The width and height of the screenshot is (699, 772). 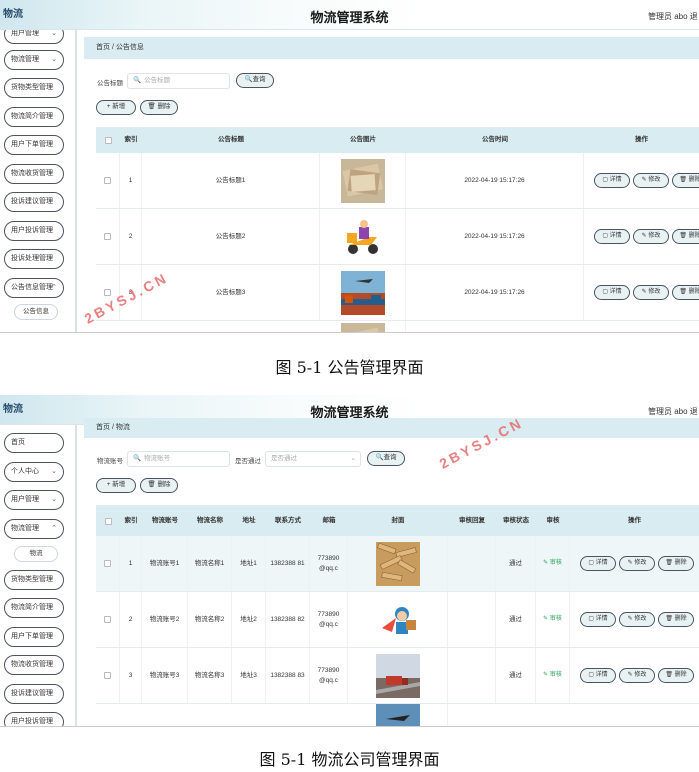 What do you see at coordinates (34, 472) in the screenshot?
I see `sidebar-item-personal-center: 个人中心 ⌄` at bounding box center [34, 472].